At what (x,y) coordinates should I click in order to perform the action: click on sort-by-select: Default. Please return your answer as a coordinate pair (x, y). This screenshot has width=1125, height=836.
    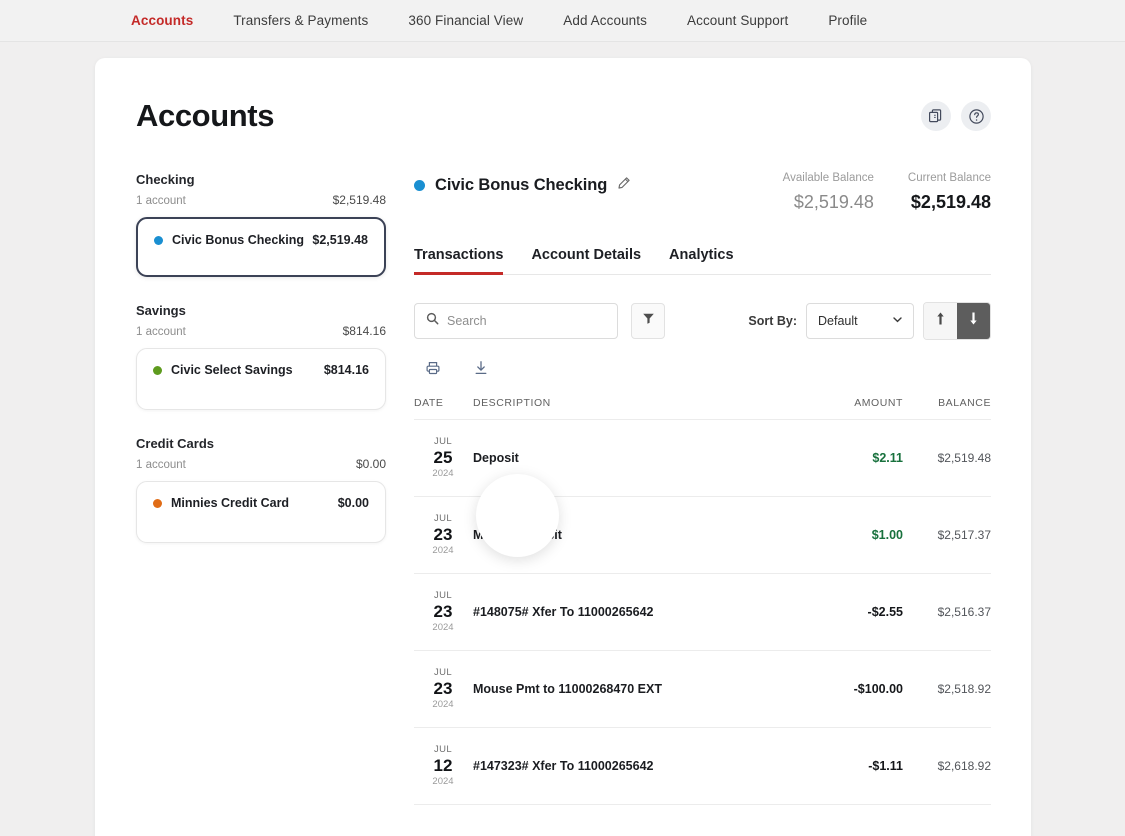
    Looking at the image, I should click on (860, 321).